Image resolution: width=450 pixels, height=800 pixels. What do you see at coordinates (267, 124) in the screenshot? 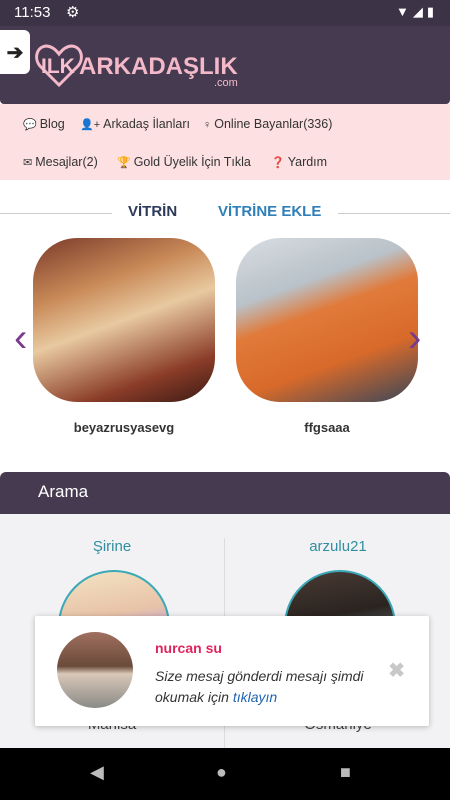
I see `nav-item-online-bayanlar: ♀ Online Bayanlar(336)` at bounding box center [267, 124].